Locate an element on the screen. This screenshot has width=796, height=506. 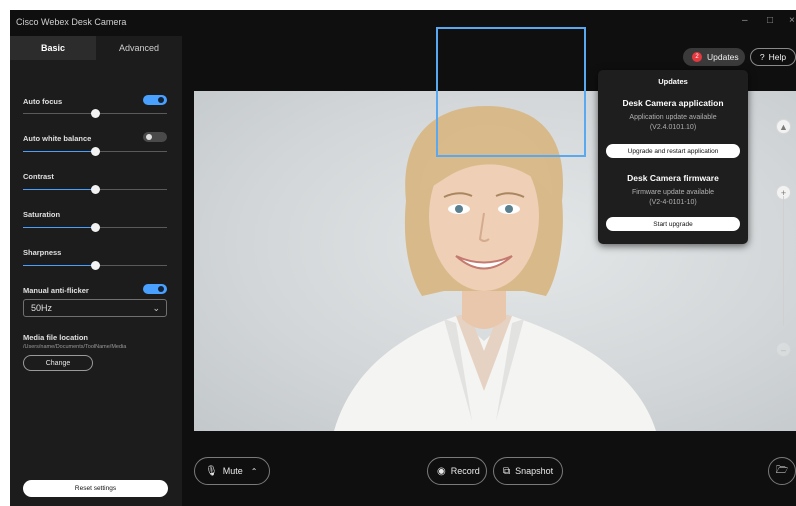
snapshot-icon: ⧉ is located at coordinates (507, 471).